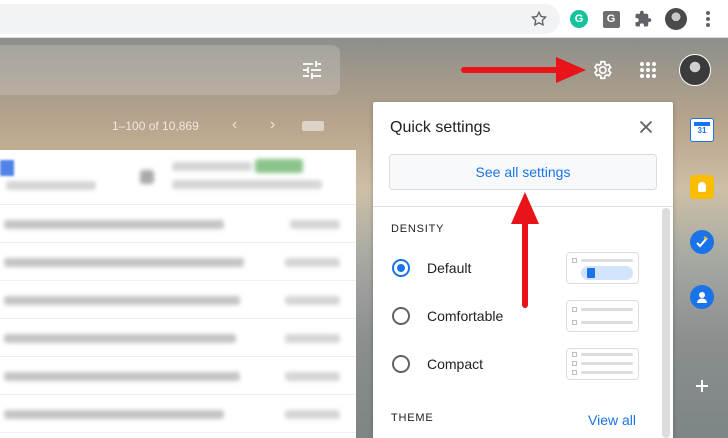  I want to click on scrollbar, so click(666, 323).